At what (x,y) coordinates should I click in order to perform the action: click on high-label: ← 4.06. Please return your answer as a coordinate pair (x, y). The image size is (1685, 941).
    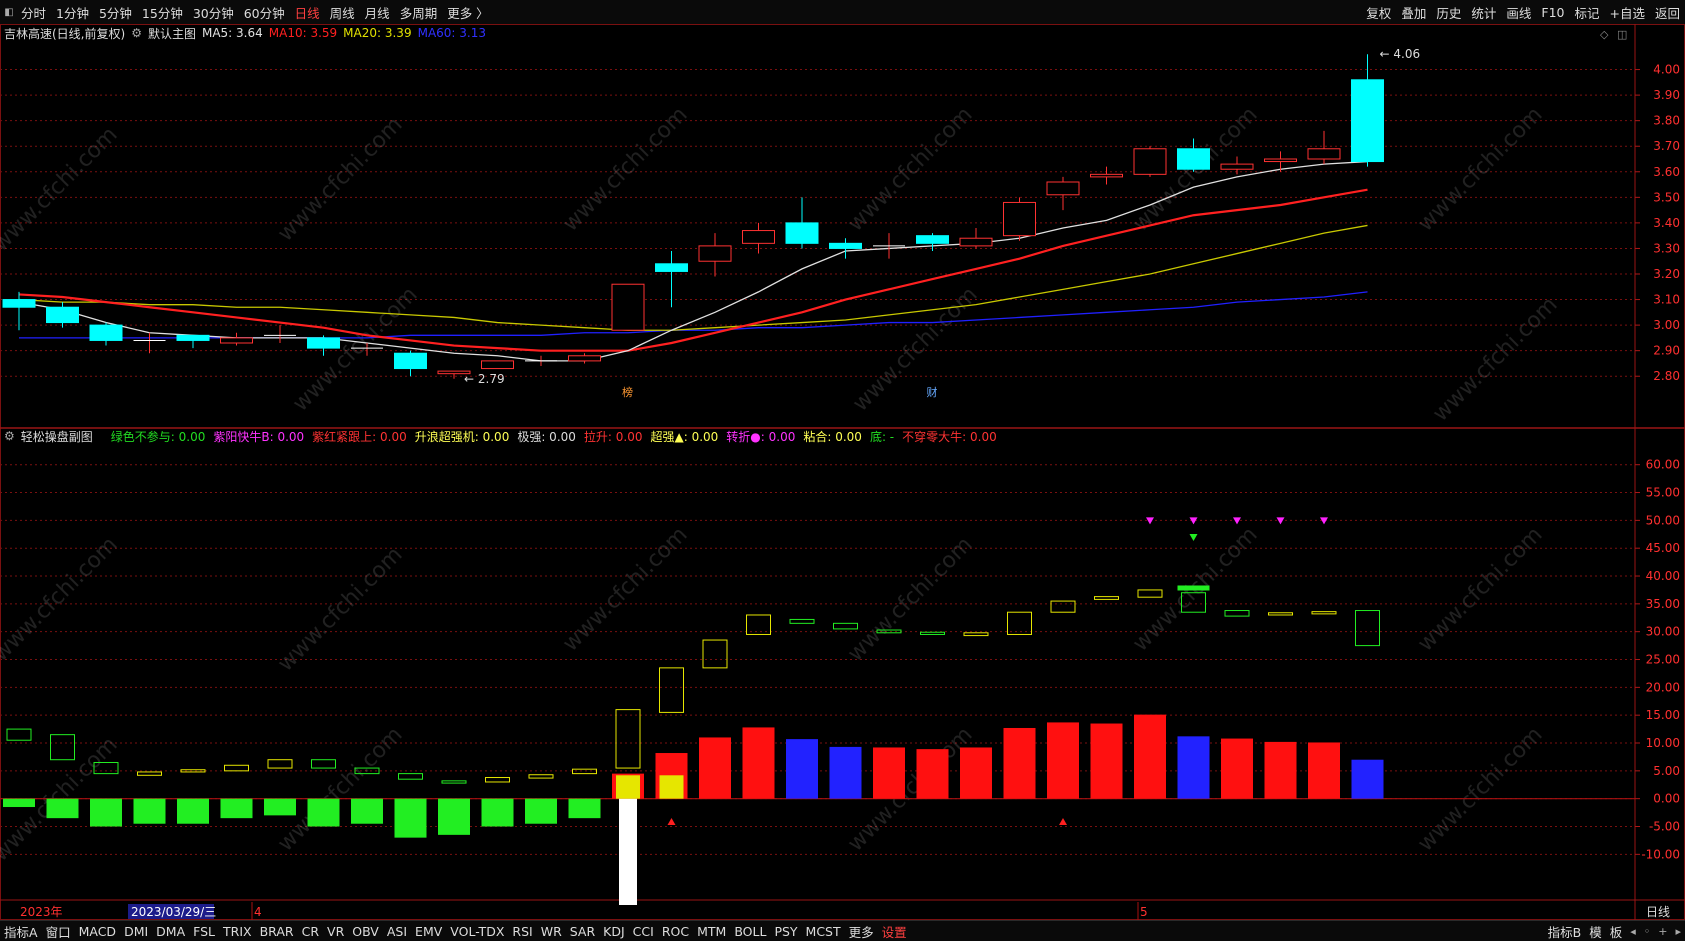
    Looking at the image, I should click on (1400, 54).